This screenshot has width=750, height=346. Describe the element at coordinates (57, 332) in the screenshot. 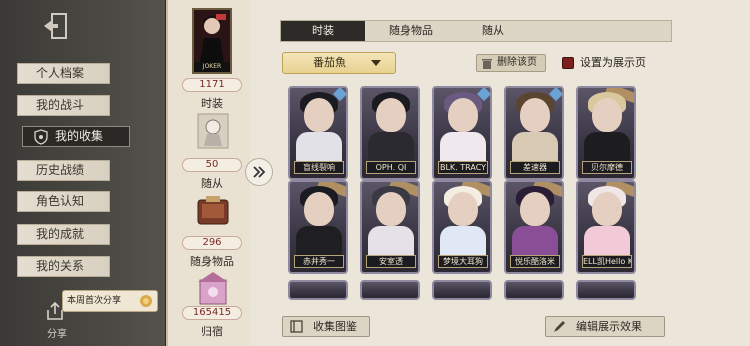

I see `share-label: 分享` at that location.